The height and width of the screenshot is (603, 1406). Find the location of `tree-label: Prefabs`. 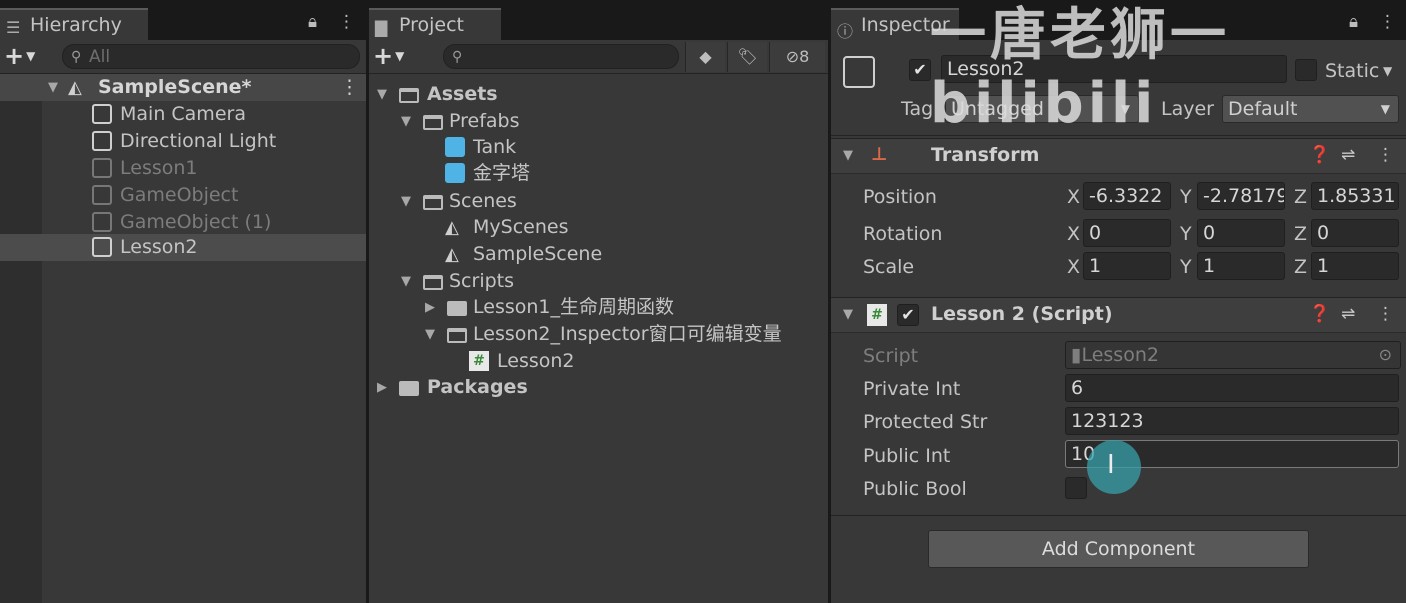

tree-label: Prefabs is located at coordinates (484, 121).